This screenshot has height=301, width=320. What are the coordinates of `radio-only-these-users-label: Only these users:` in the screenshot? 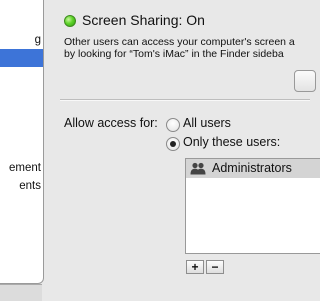 It's located at (231, 142).